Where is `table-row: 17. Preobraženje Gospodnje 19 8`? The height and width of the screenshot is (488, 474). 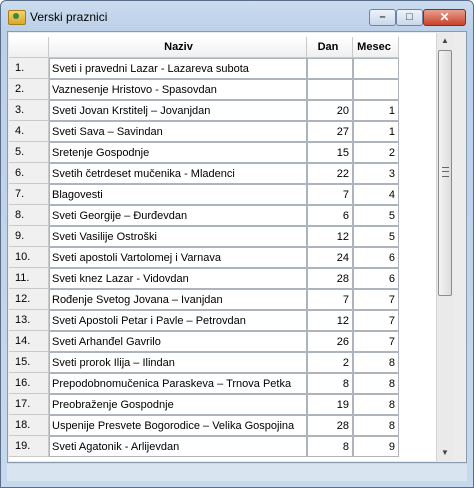 table-row: 17. Preobraženje Gospodnje 19 8 is located at coordinates (222, 404).